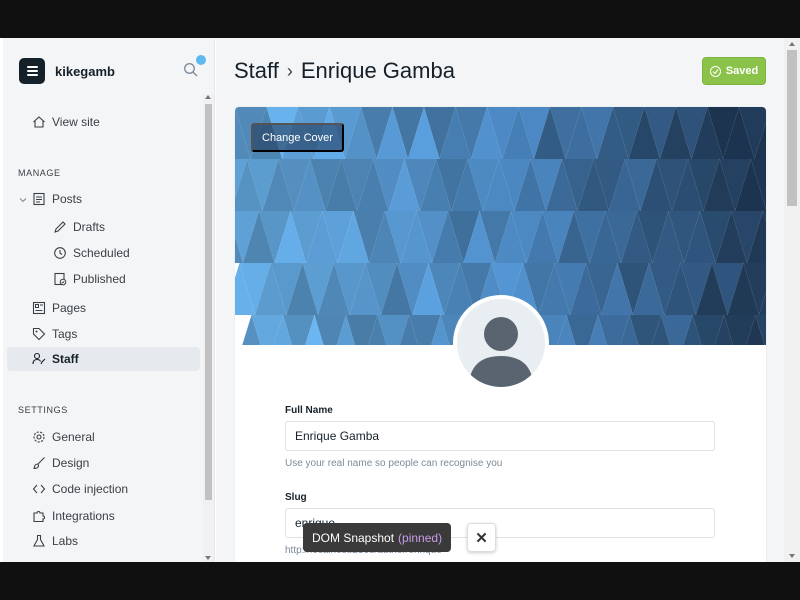 The height and width of the screenshot is (600, 800). Describe the element at coordinates (296, 497) in the screenshot. I see `slug-label: Slug` at that location.